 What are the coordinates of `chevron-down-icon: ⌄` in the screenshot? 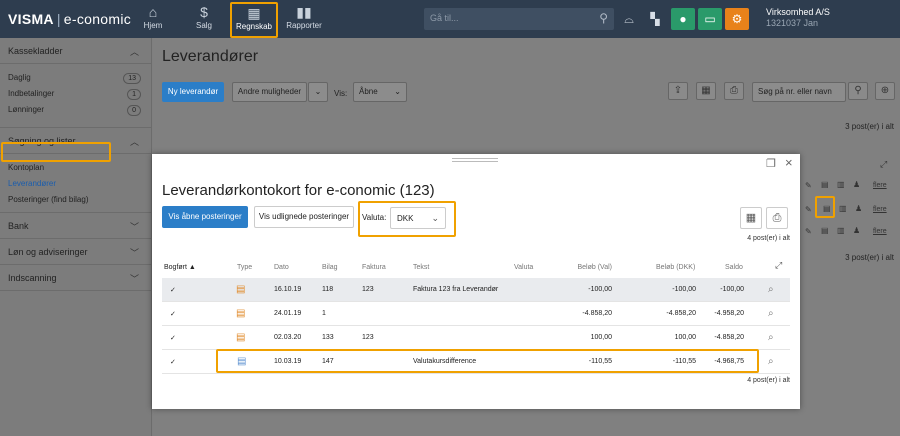 It's located at (318, 92).